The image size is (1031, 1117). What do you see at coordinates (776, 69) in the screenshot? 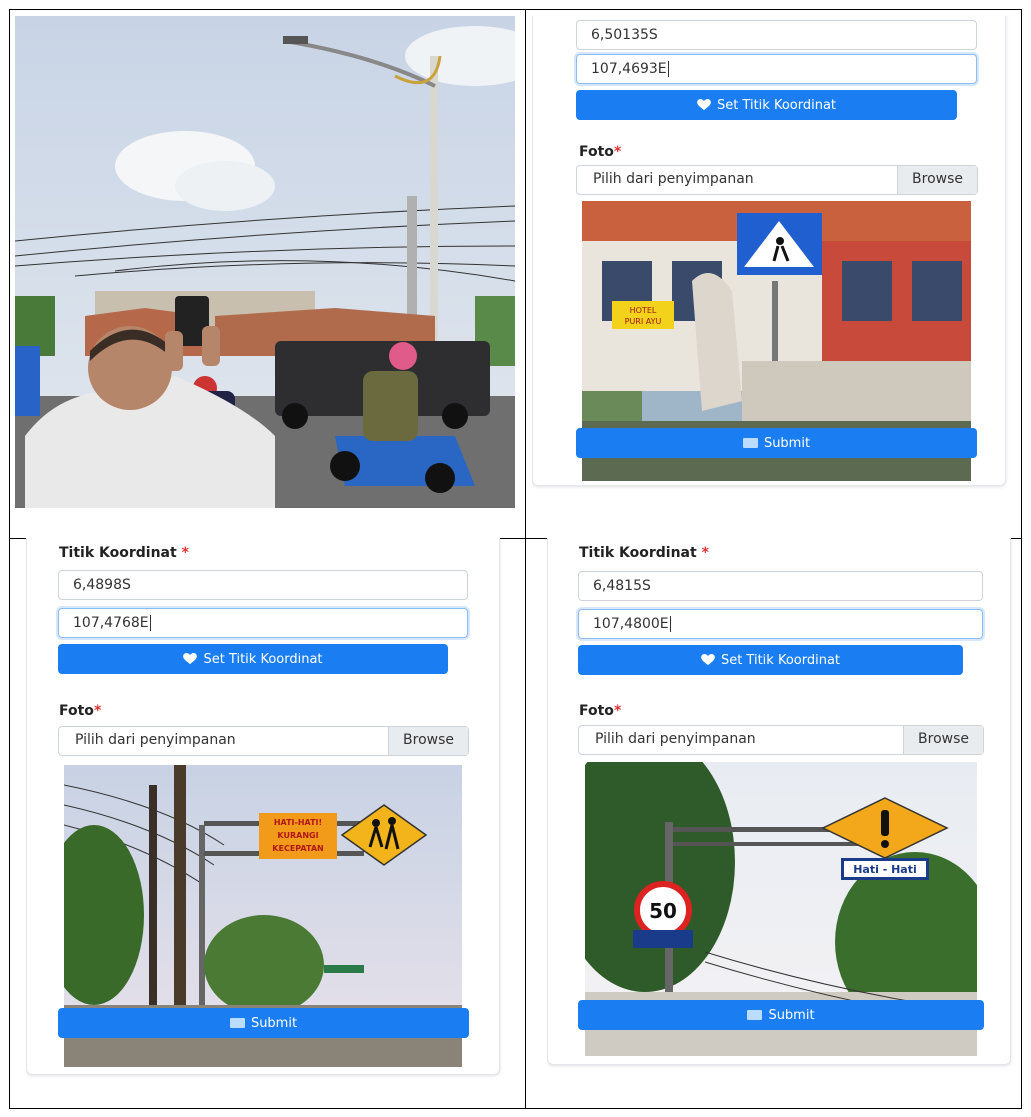
I see `longitude-input: 107,4693E` at bounding box center [776, 69].